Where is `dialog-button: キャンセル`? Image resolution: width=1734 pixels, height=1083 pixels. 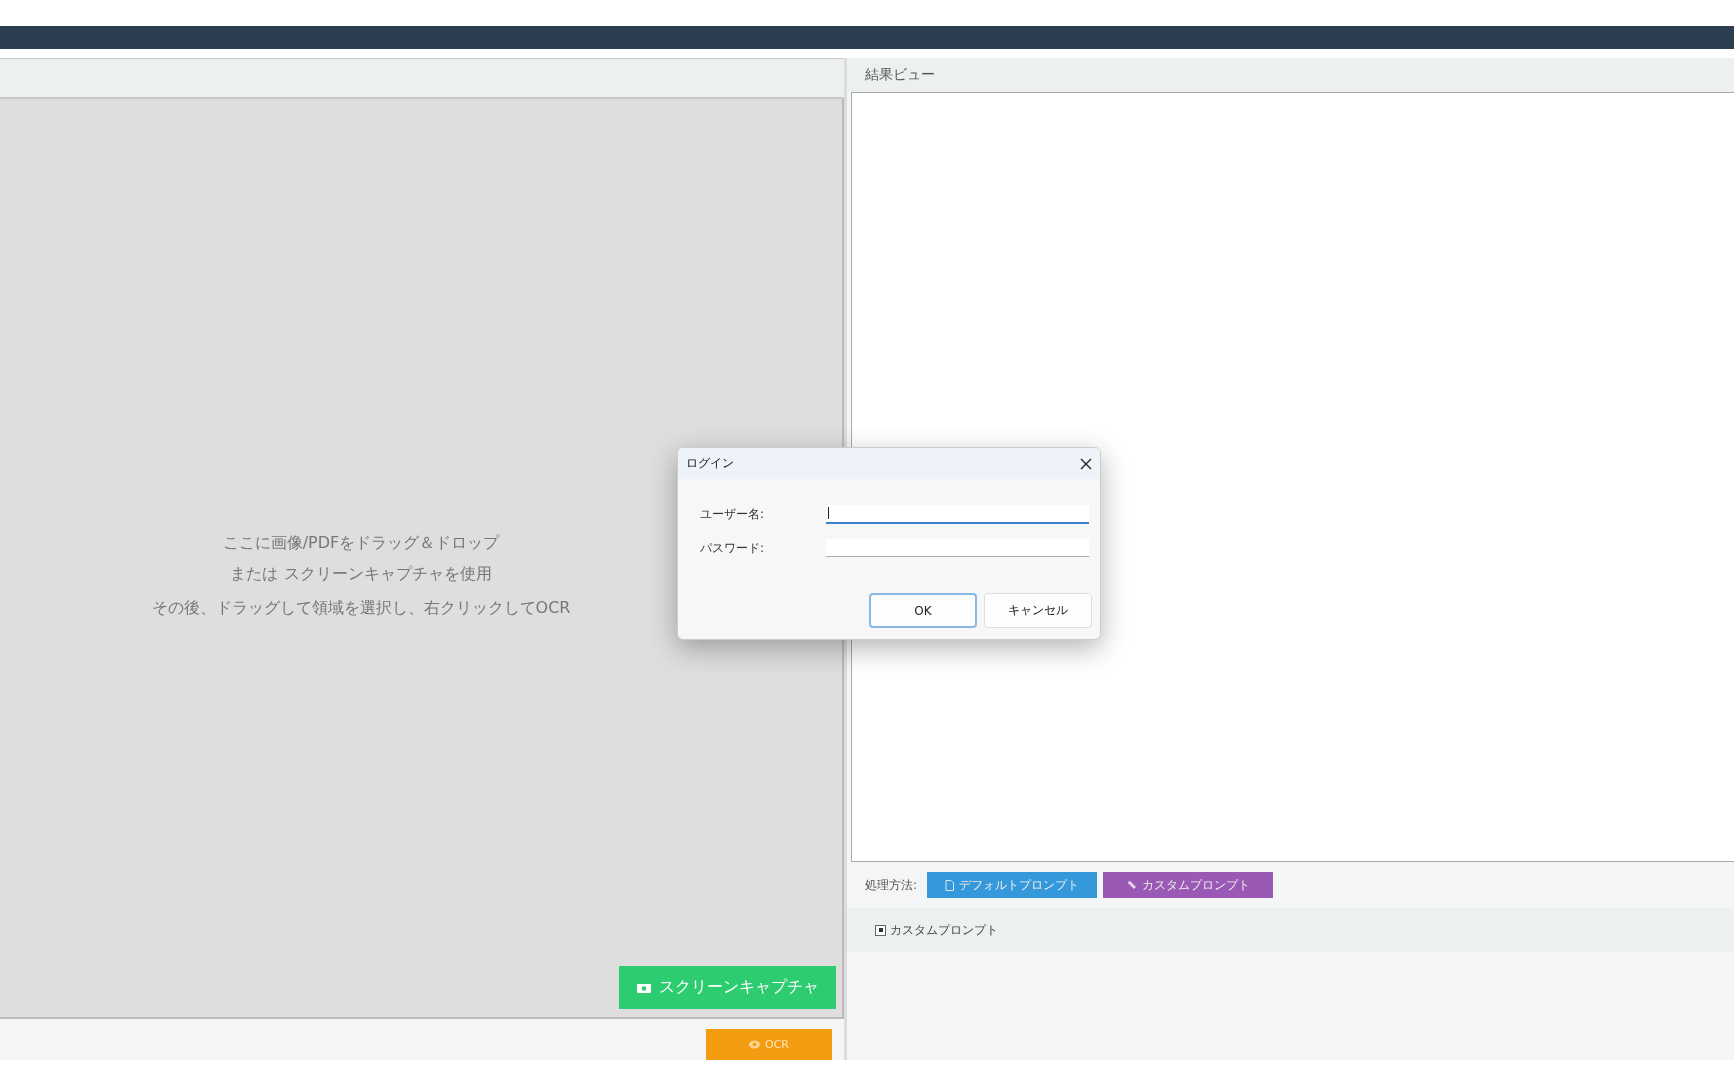
dialog-button: キャンセル is located at coordinates (1038, 610).